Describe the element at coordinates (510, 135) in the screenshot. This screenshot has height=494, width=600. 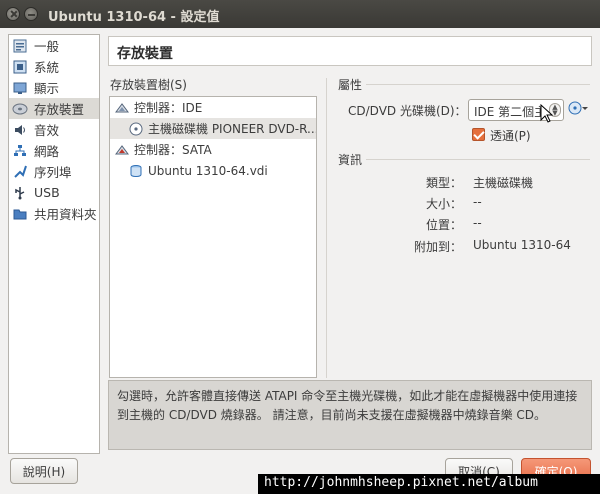
I see `passthrough-label: 透通(P)` at that location.